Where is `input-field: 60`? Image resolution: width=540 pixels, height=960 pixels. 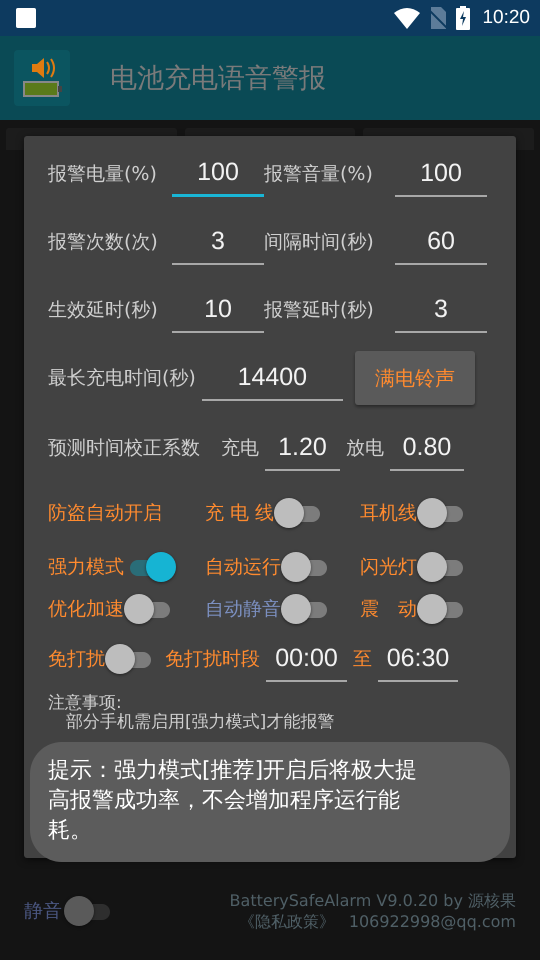 input-field: 60 is located at coordinates (441, 242).